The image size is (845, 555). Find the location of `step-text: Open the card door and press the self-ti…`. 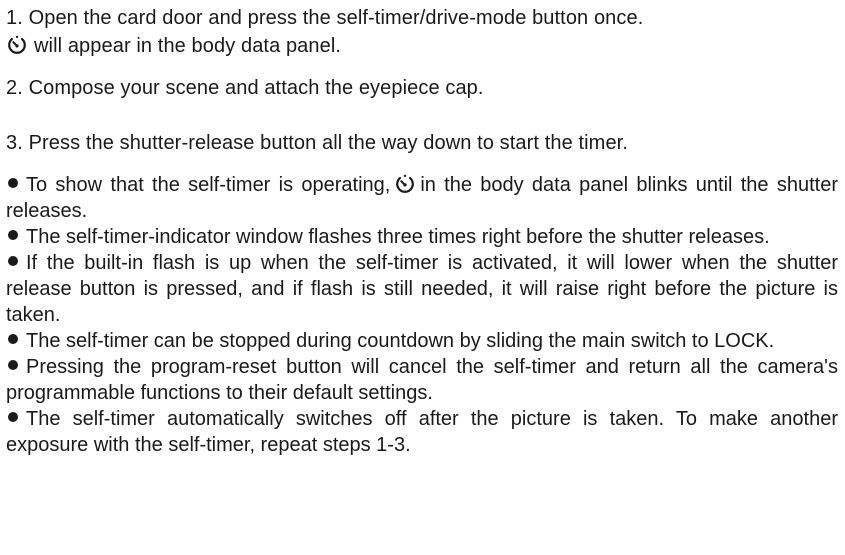

step-text: Open the card door and press the self-ti… is located at coordinates (336, 18).